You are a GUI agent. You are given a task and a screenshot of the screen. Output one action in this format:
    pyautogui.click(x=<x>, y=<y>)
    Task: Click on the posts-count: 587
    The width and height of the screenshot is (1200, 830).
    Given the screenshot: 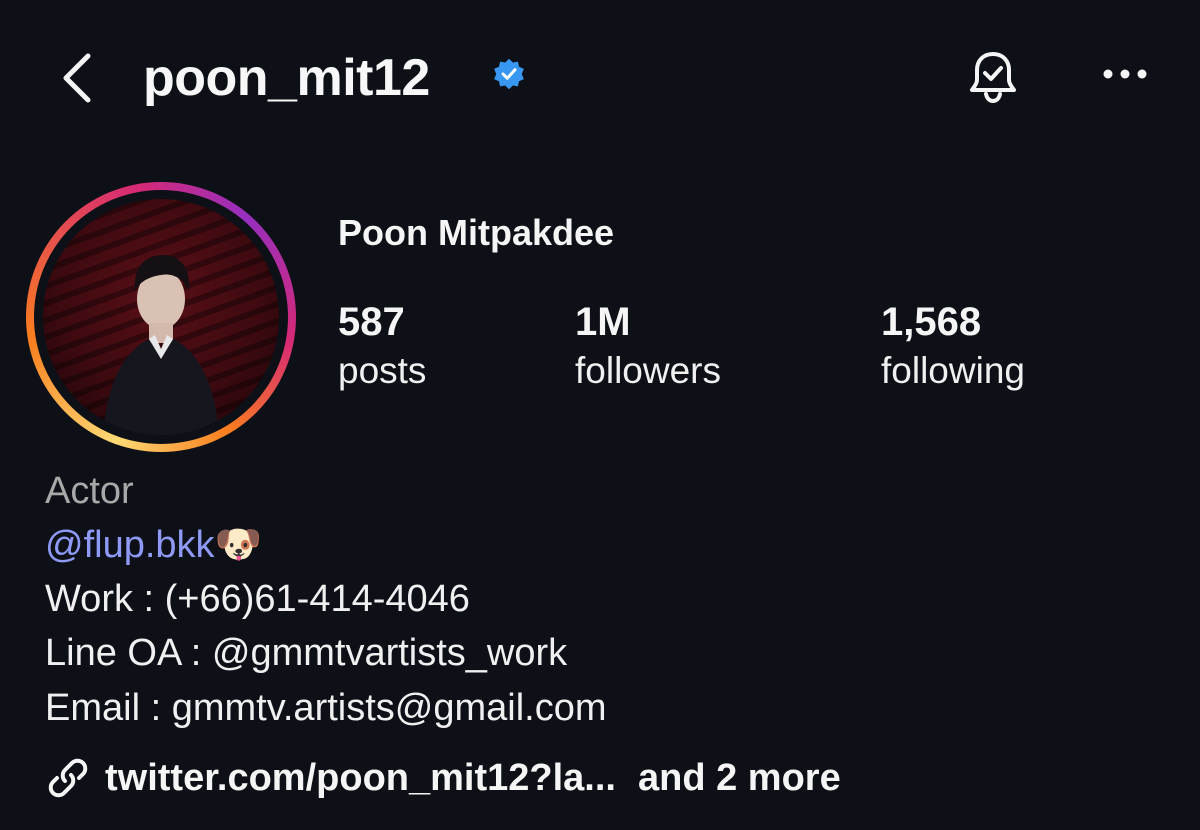 What is the action you would take?
    pyautogui.click(x=371, y=322)
    